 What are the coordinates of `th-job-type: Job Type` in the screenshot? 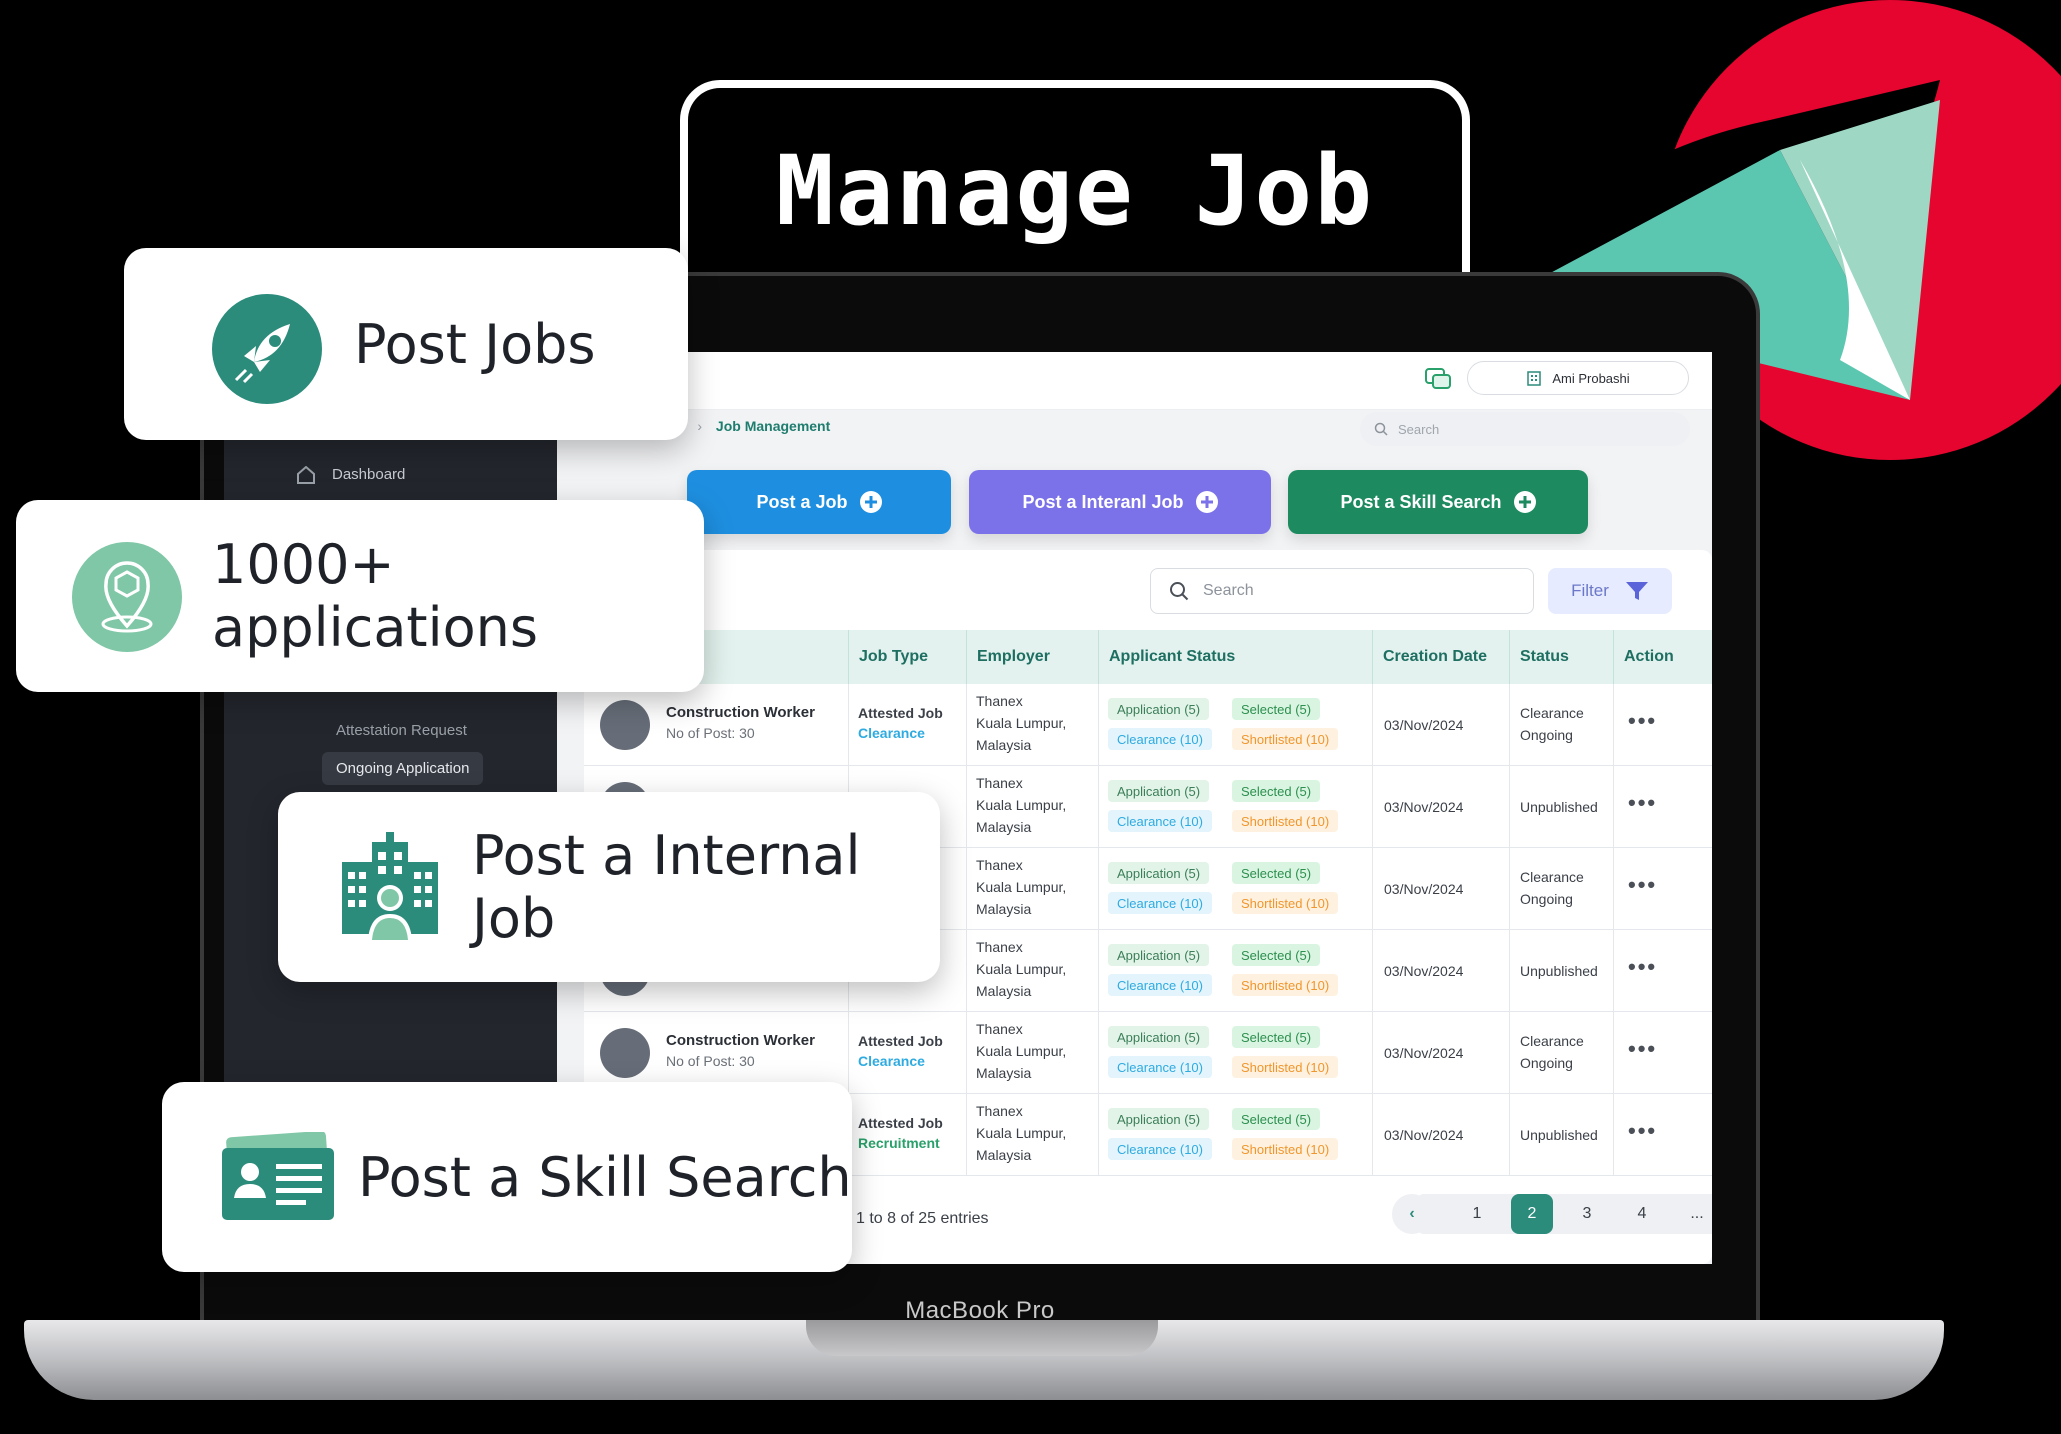 It's located at (907, 657).